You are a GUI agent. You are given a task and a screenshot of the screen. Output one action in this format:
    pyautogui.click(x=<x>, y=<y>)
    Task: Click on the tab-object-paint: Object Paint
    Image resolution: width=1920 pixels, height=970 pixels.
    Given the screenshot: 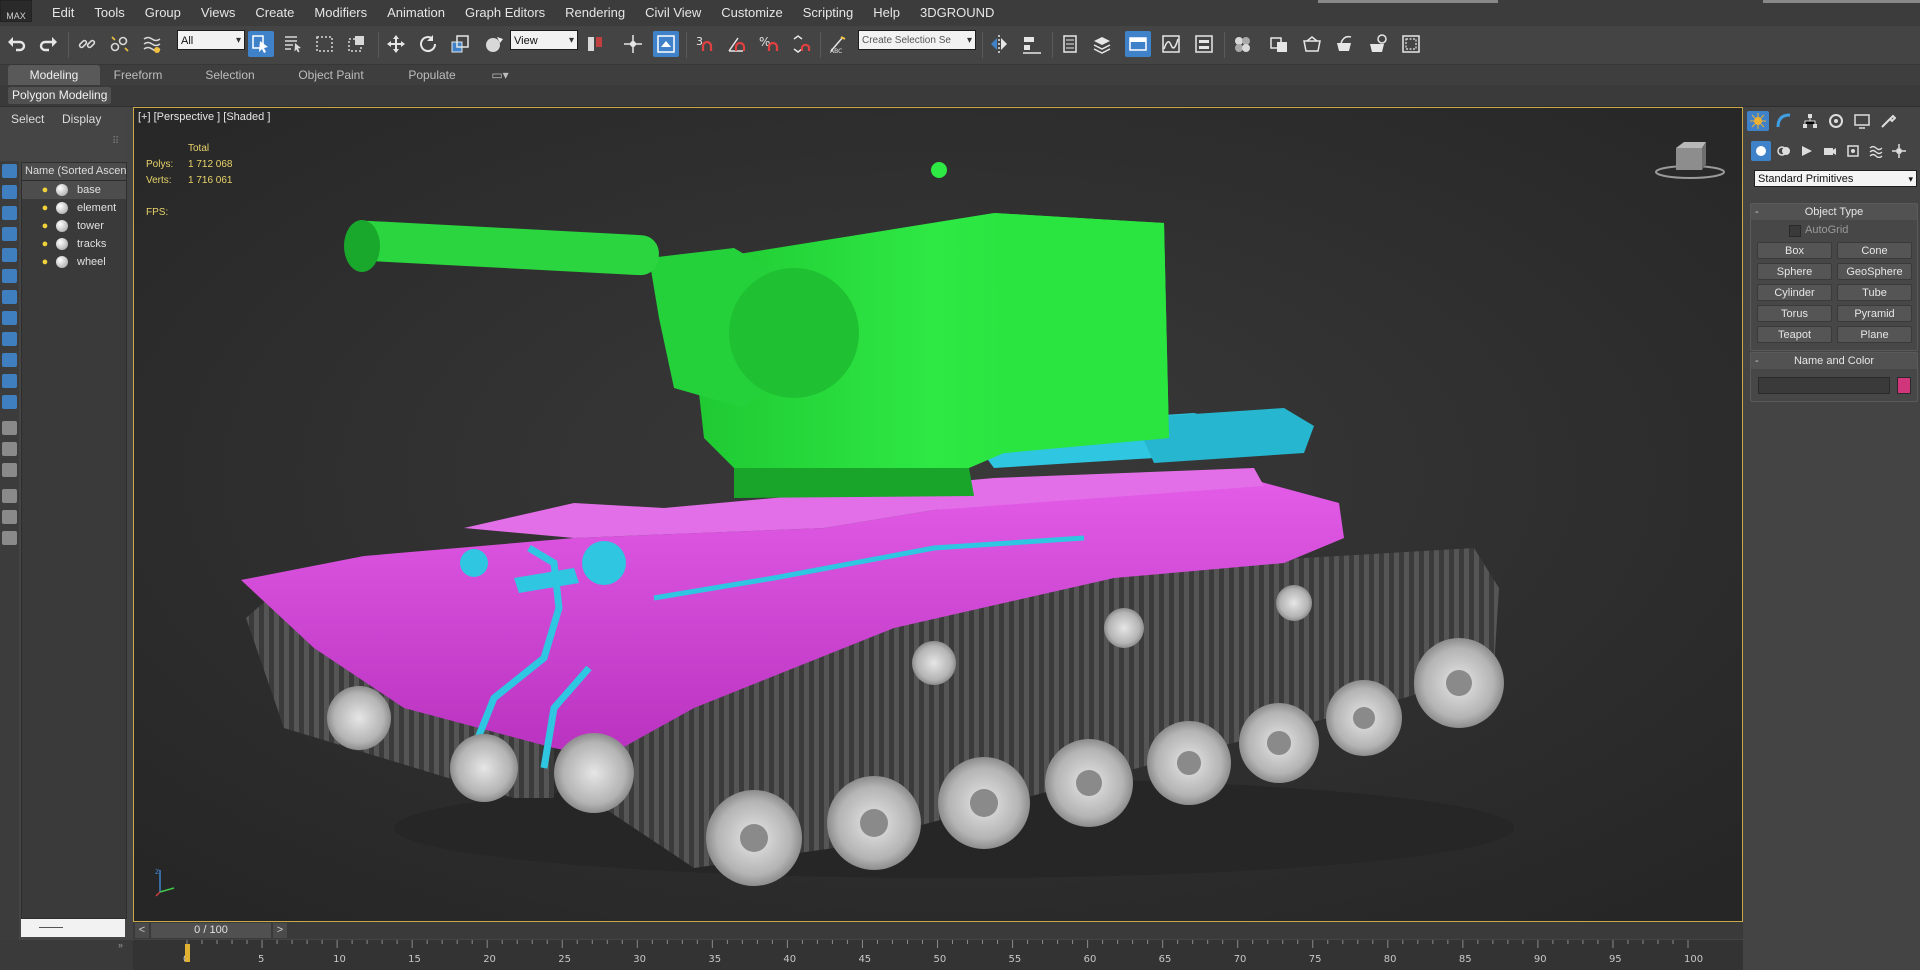 What is the action you would take?
    pyautogui.click(x=331, y=75)
    